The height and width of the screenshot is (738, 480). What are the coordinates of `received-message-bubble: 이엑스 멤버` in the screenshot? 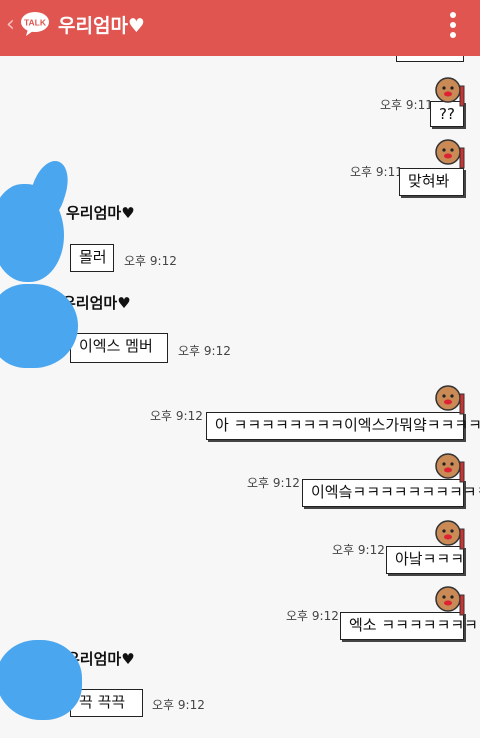 It's located at (119, 348).